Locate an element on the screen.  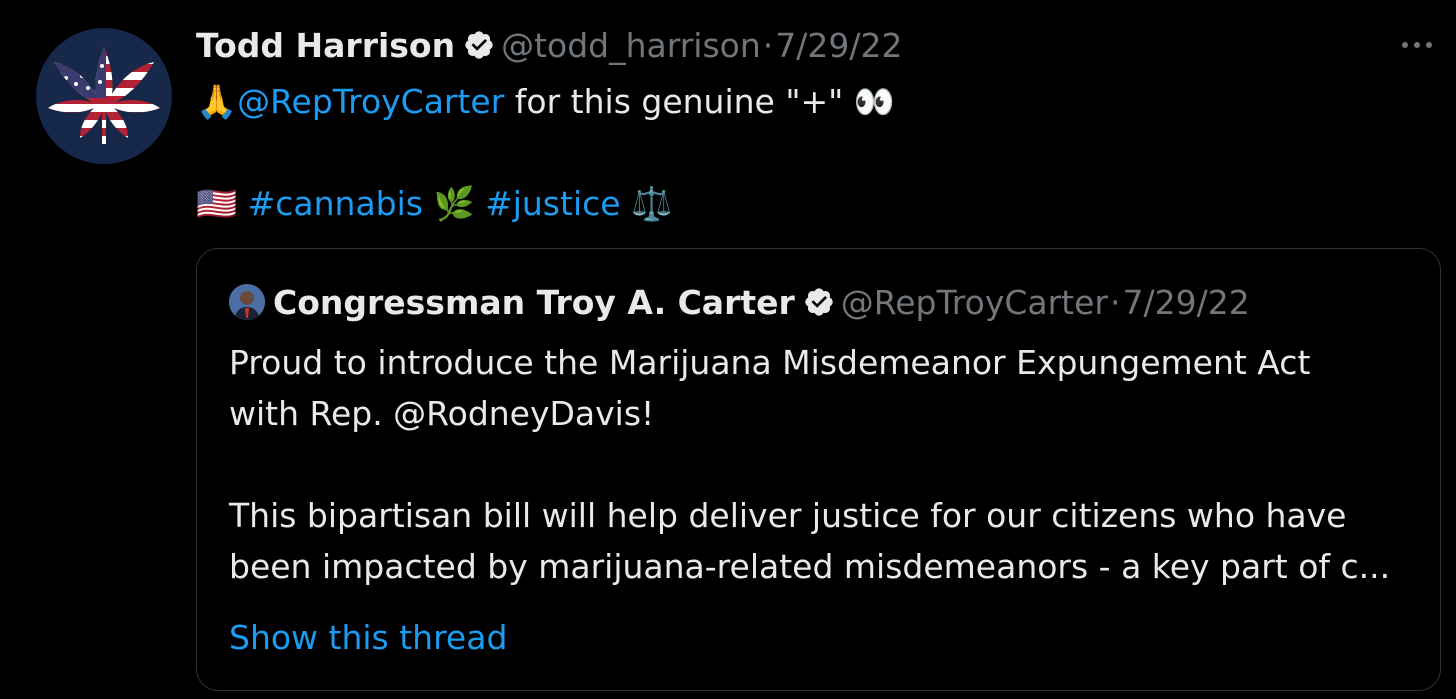
show-thread-link: Show this thread is located at coordinates (368, 638).